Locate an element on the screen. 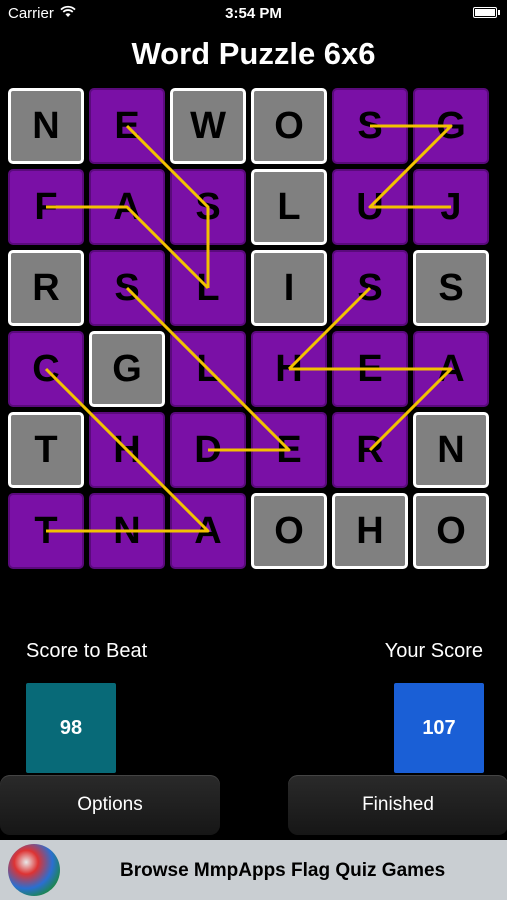  ad-banner: Browse MmpApps Flag Quiz Games is located at coordinates (253, 870).